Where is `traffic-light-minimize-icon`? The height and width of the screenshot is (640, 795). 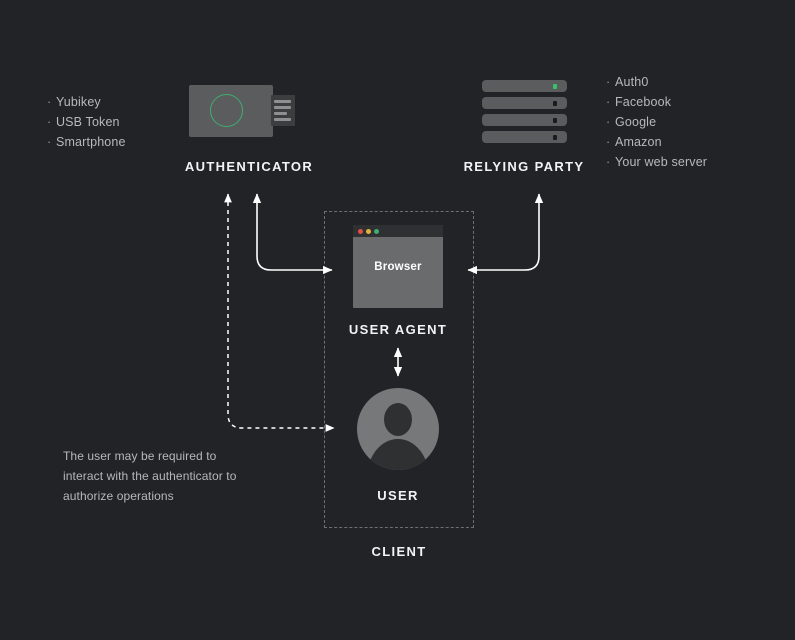
traffic-light-minimize-icon is located at coordinates (368, 231).